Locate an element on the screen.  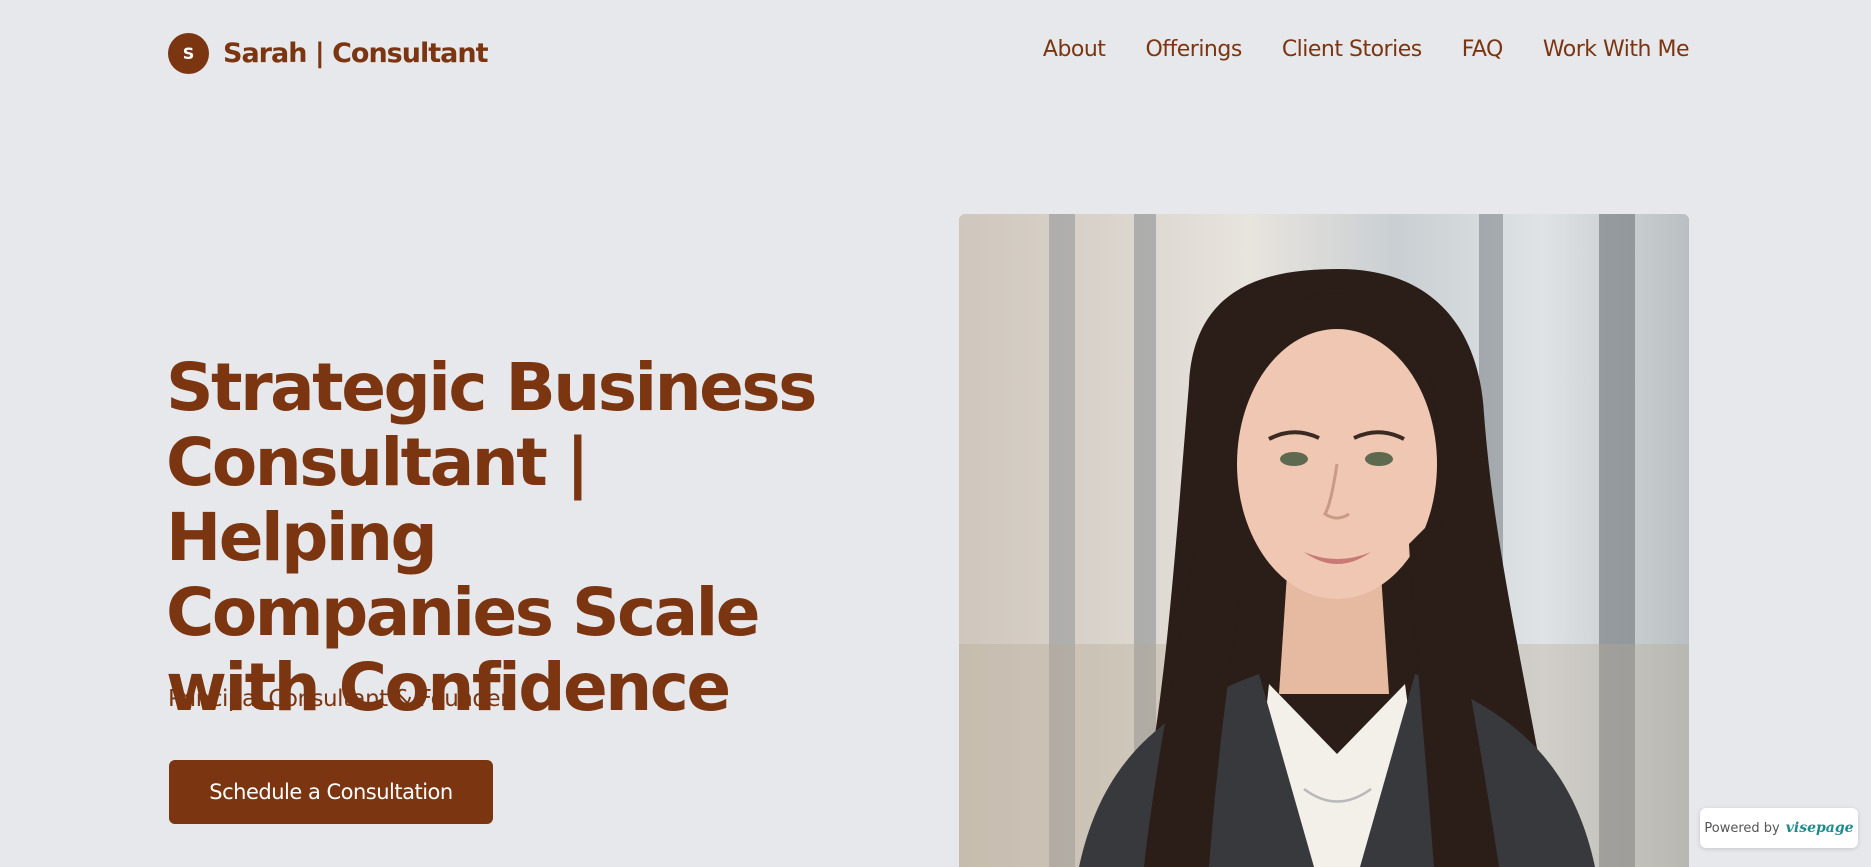
nav-about: About is located at coordinates (1074, 49).